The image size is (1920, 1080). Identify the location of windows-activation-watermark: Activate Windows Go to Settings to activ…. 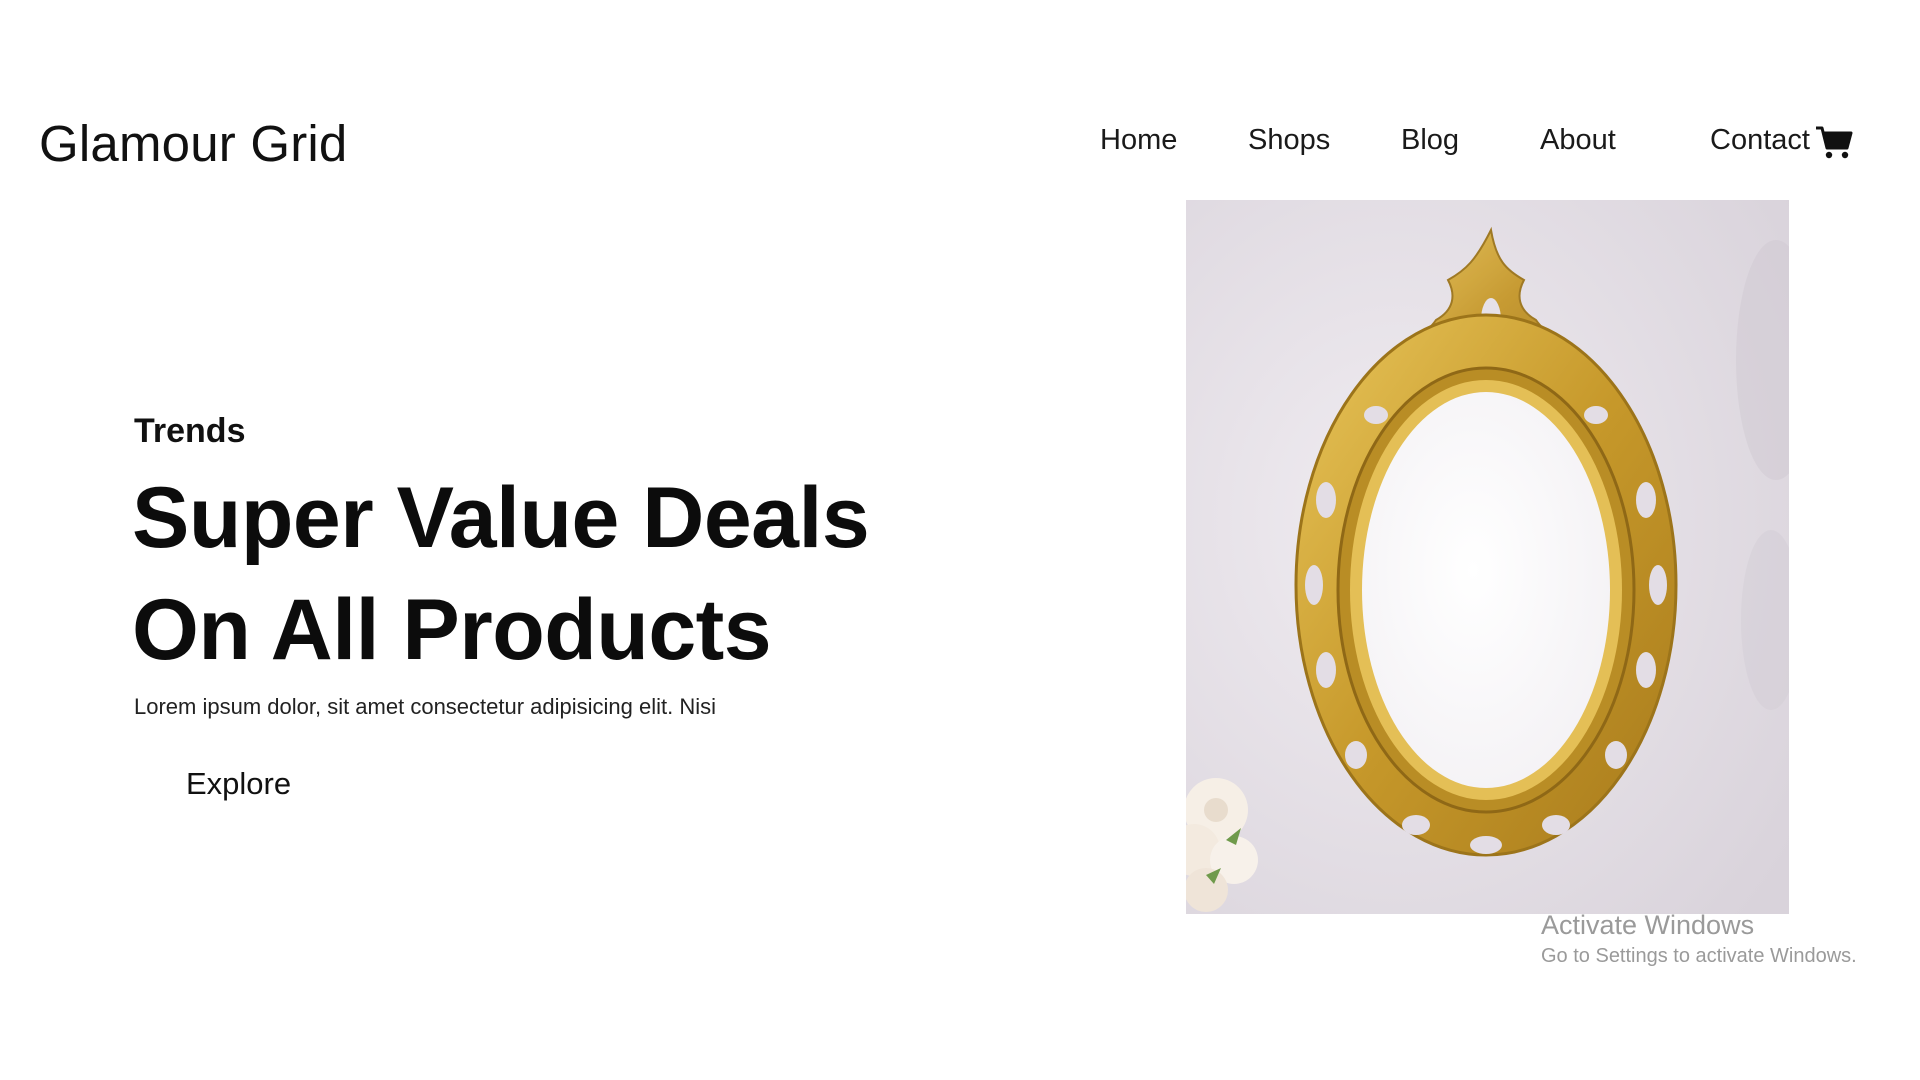
(1699, 939).